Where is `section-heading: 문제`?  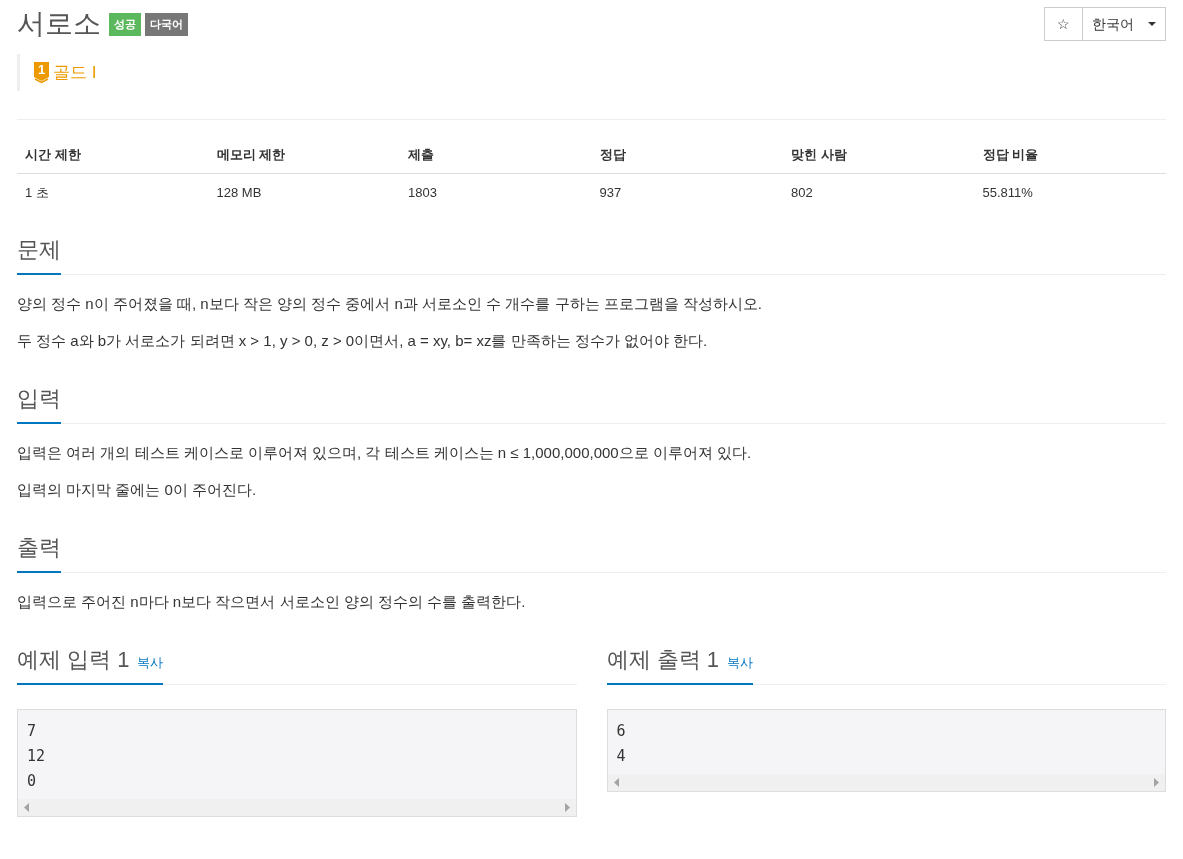
section-heading: 문제 is located at coordinates (39, 250).